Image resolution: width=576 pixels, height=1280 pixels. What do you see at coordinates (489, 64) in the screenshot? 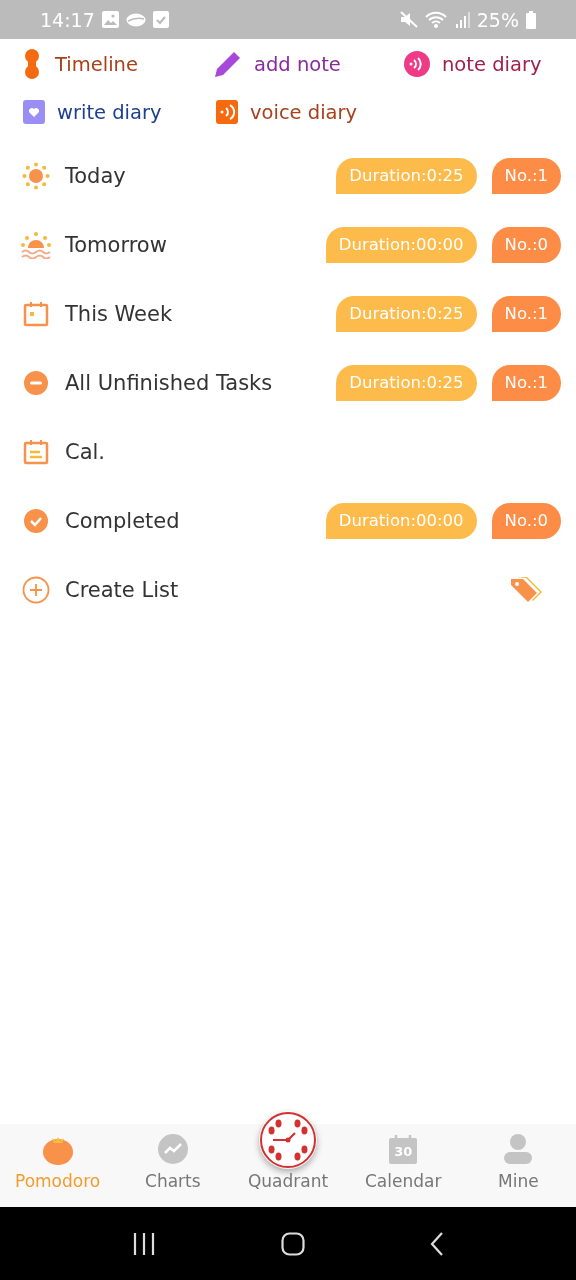
I see `shortcut-link: note diary` at bounding box center [489, 64].